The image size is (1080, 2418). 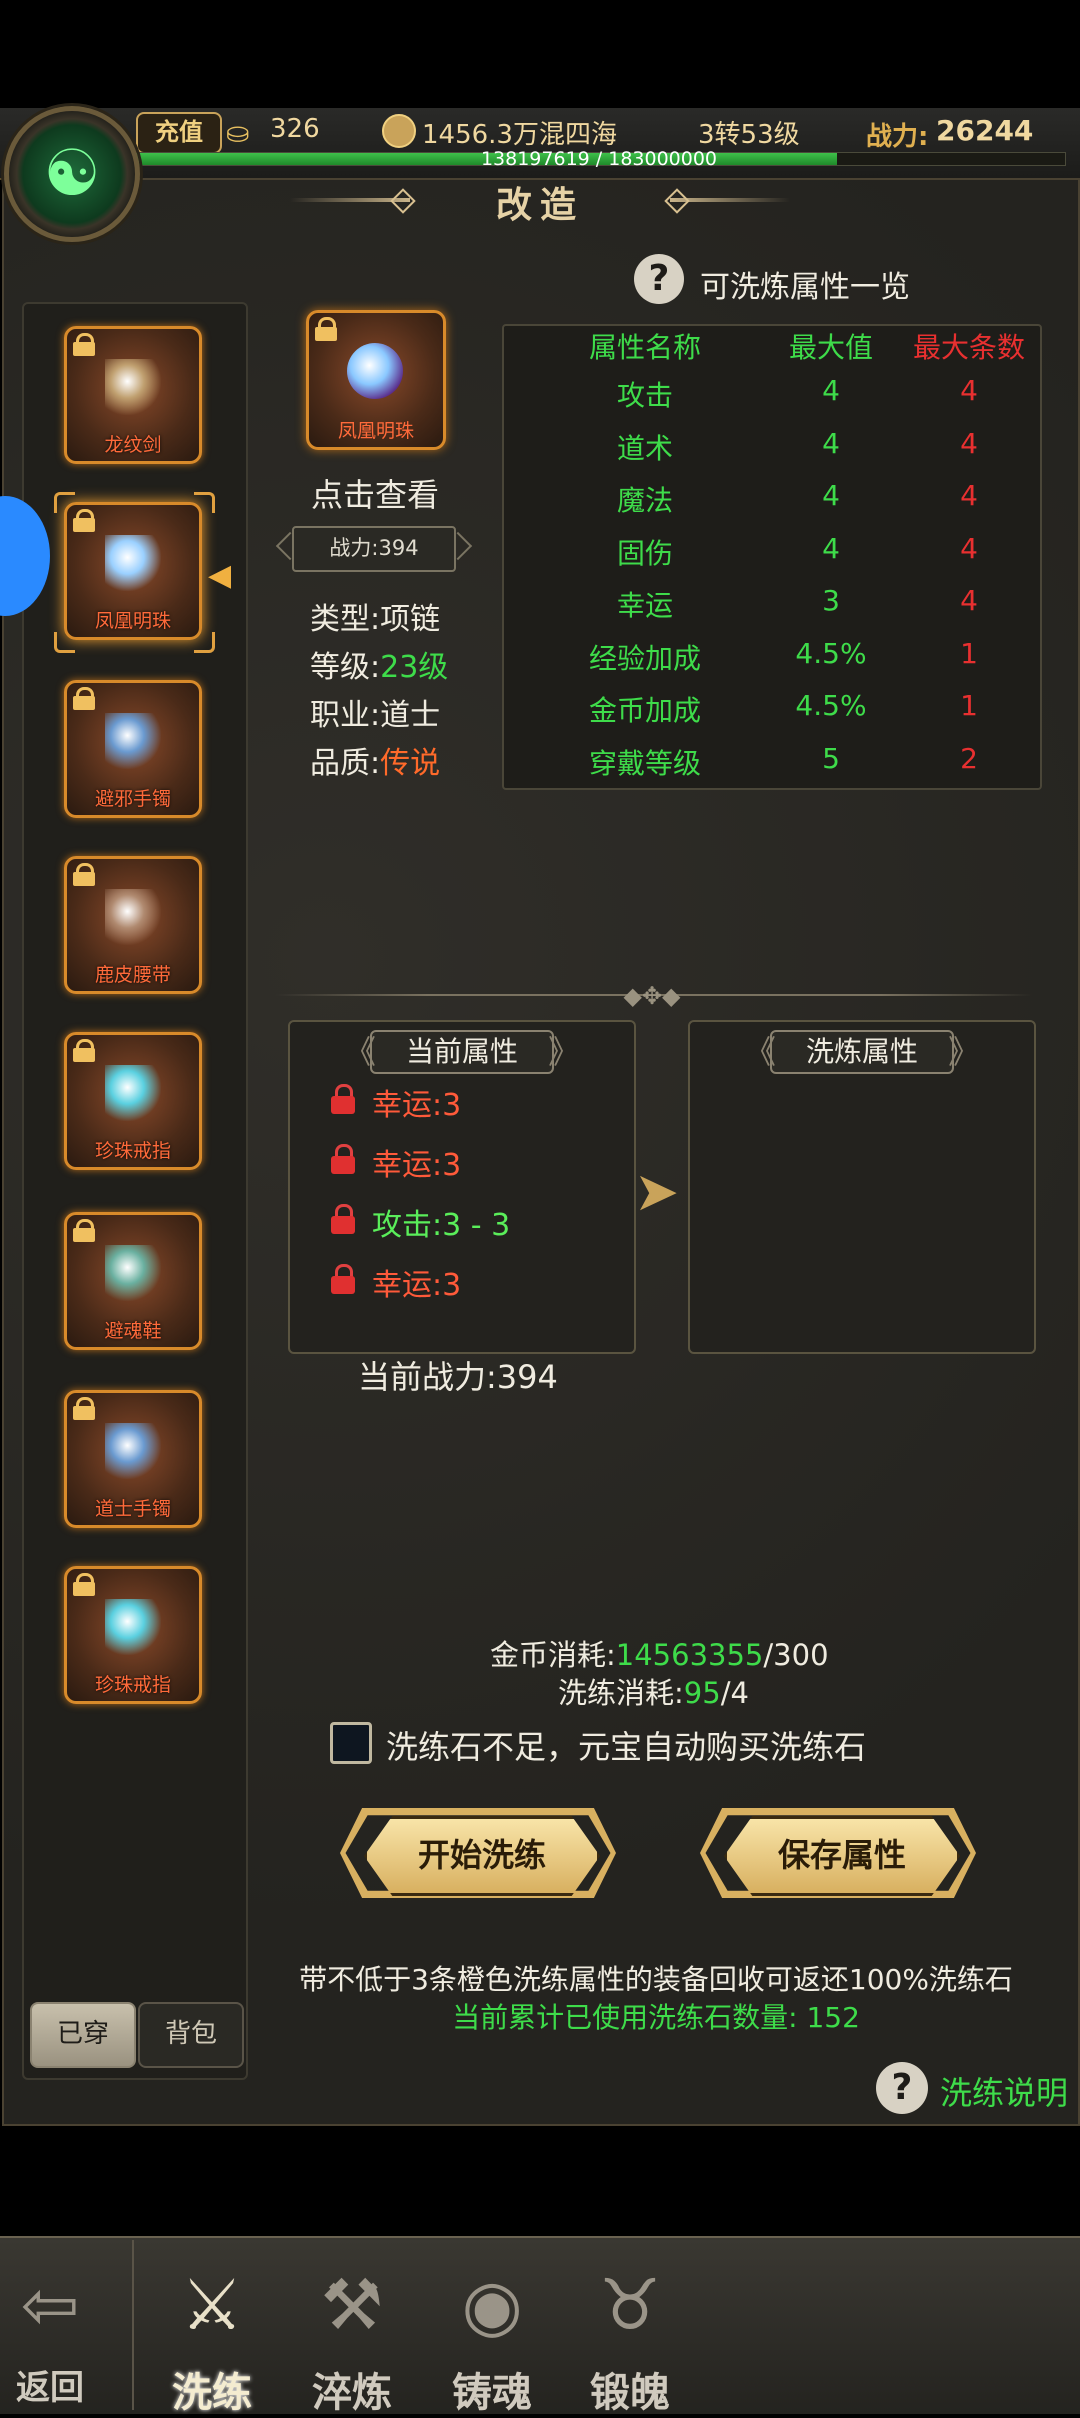 I want to click on coin-count: 1456.3万混四海, so click(x=519, y=135).